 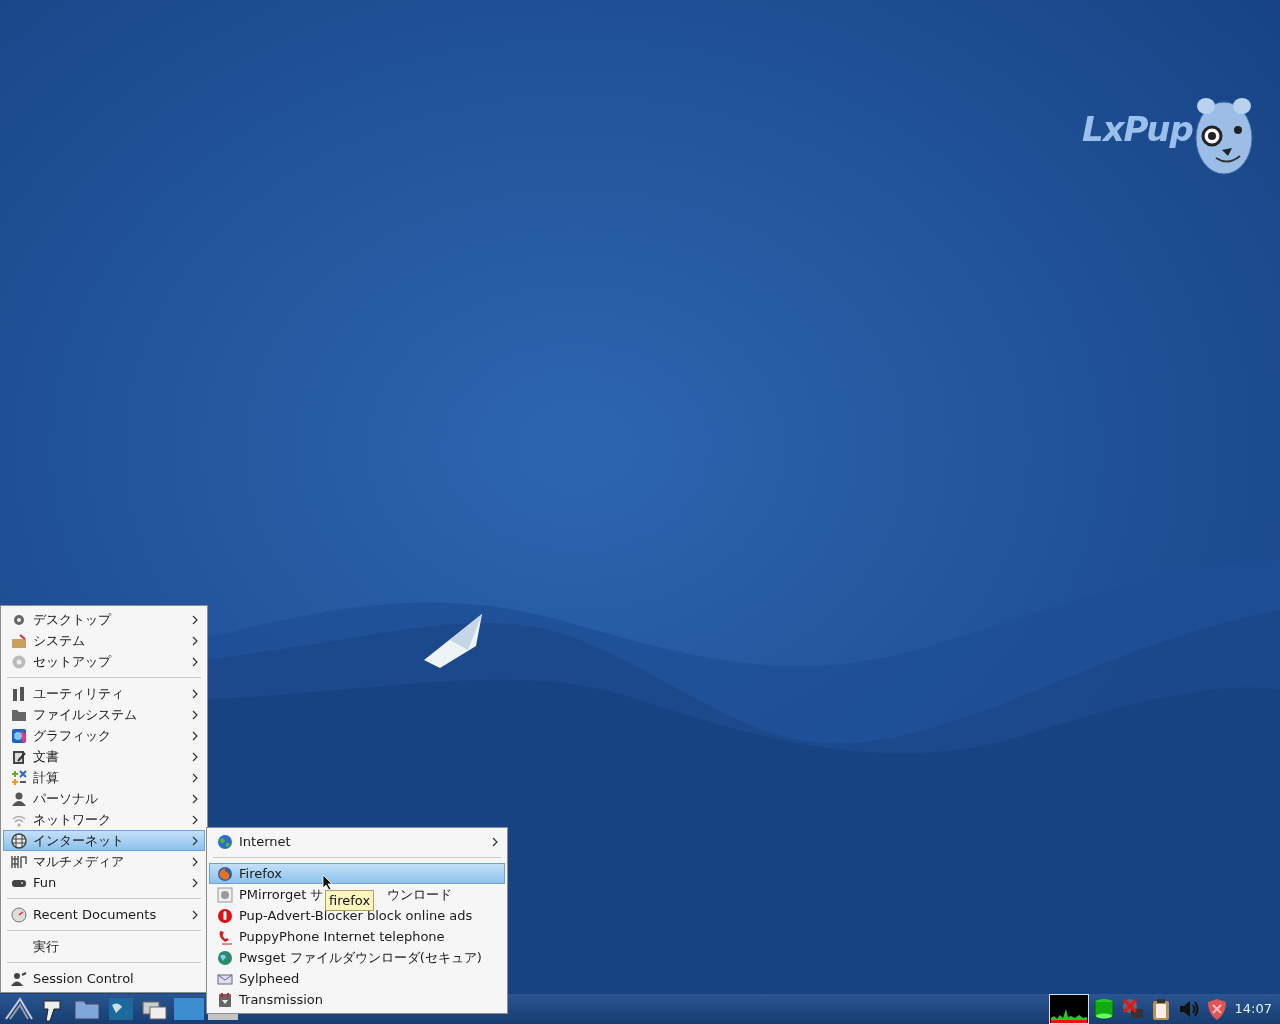 What do you see at coordinates (225, 873) in the screenshot?
I see `browser-icon` at bounding box center [225, 873].